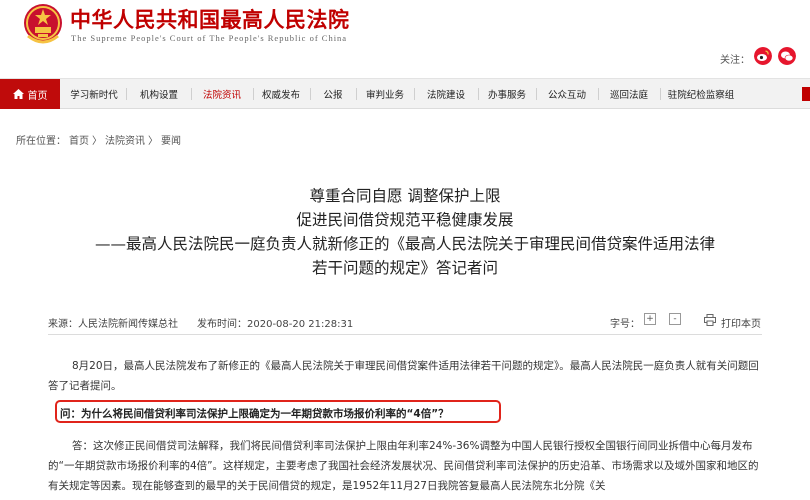 The image size is (810, 500). I want to click on nav-home: 首页, so click(30, 94).